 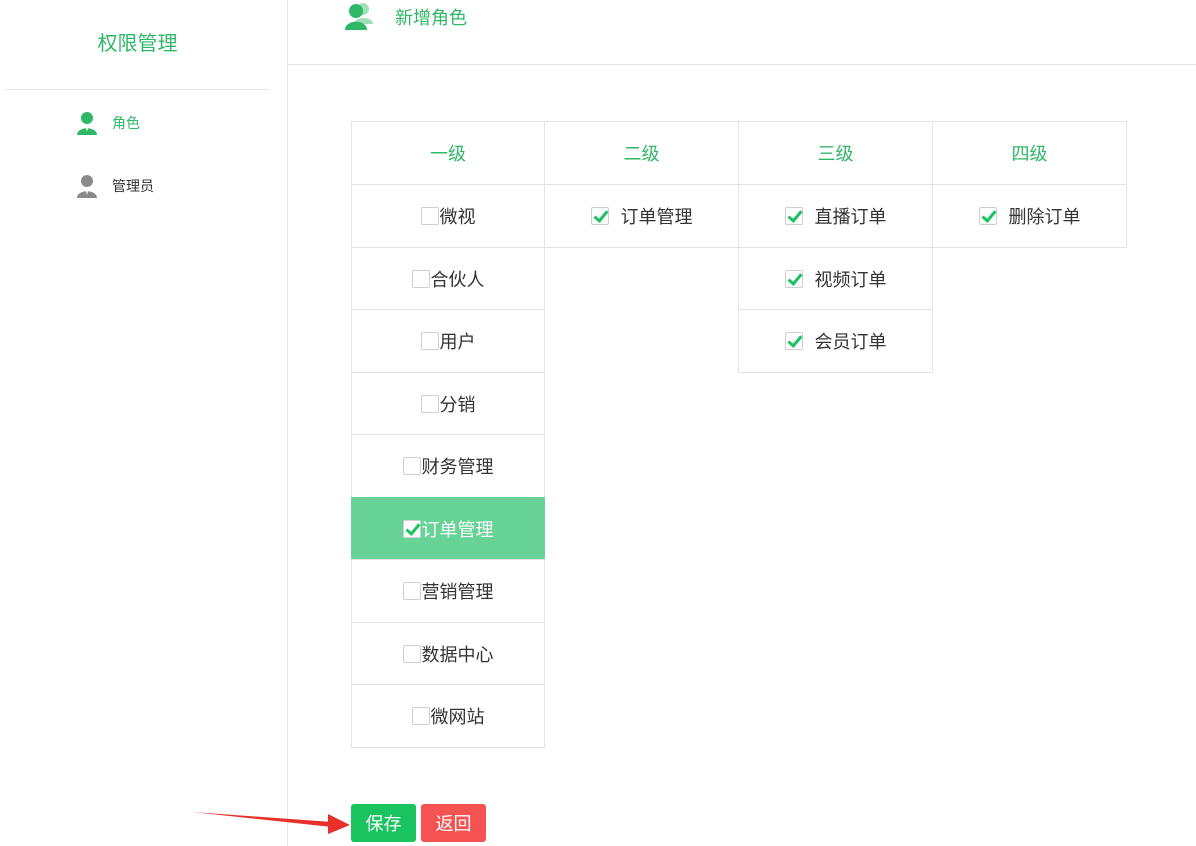 I want to click on header-level-3: 三级, so click(x=835, y=153).